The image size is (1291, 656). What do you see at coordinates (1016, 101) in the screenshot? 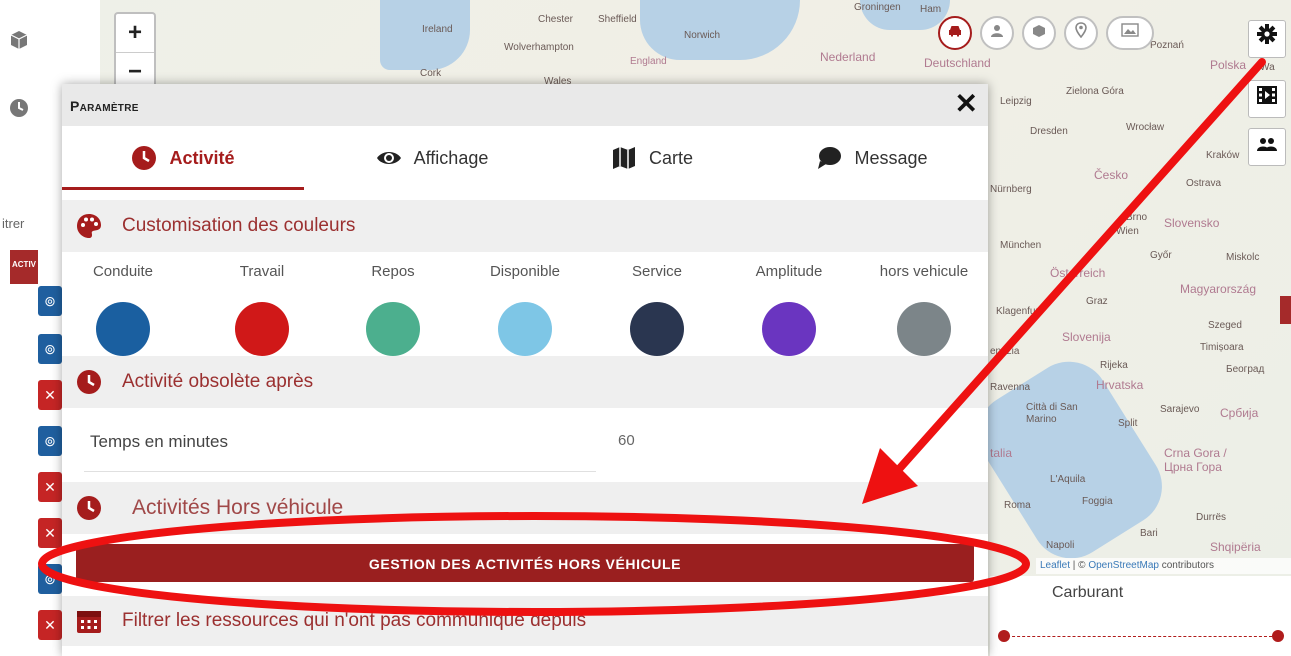
I see `map-label: Leipzig` at bounding box center [1016, 101].